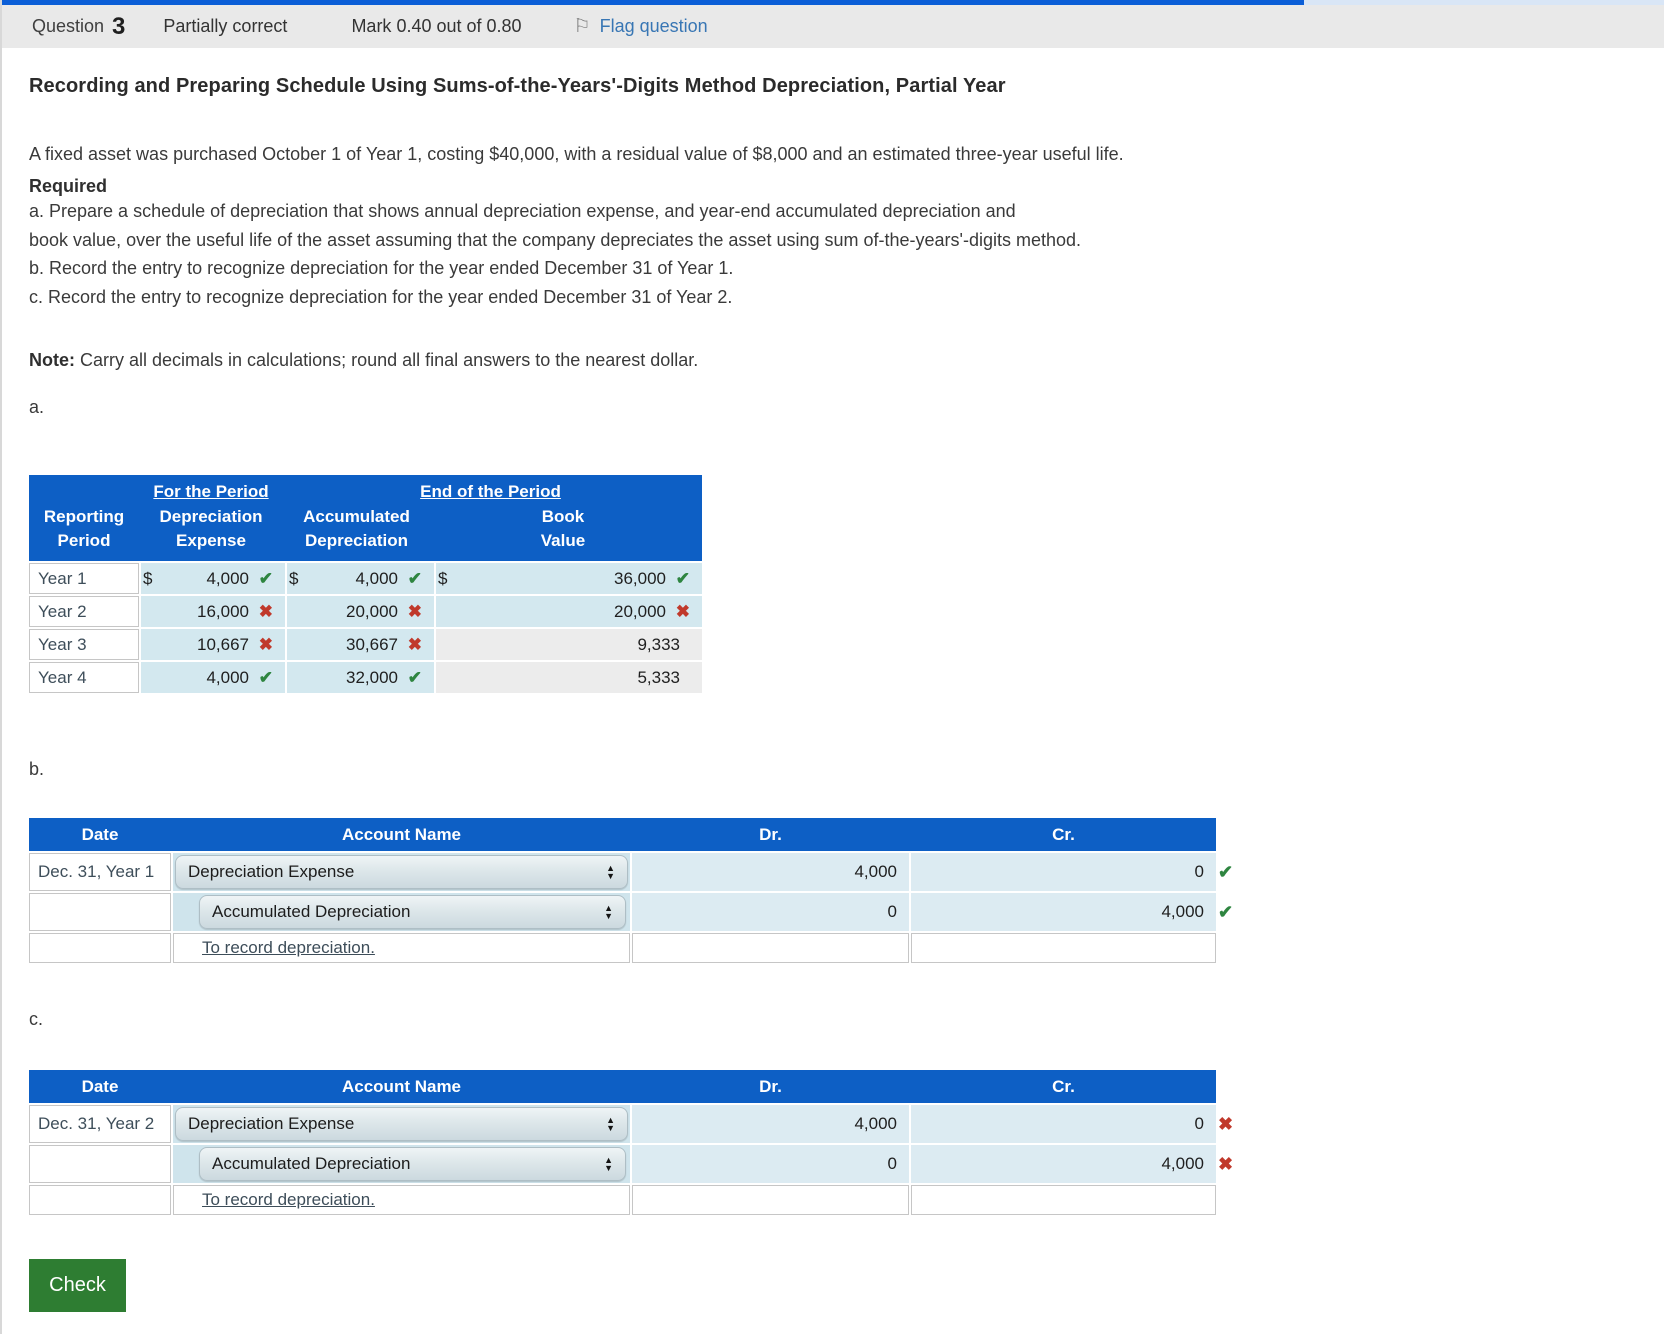  What do you see at coordinates (610, 872) in the screenshot?
I see `select-arrows-icon: ▲ ▼` at bounding box center [610, 872].